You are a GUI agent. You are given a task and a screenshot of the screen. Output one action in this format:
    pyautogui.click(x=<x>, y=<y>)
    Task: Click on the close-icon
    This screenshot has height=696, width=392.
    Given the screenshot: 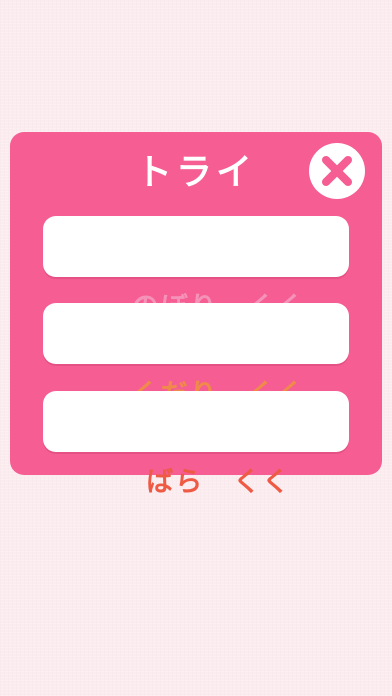 What is the action you would take?
    pyautogui.click(x=337, y=171)
    